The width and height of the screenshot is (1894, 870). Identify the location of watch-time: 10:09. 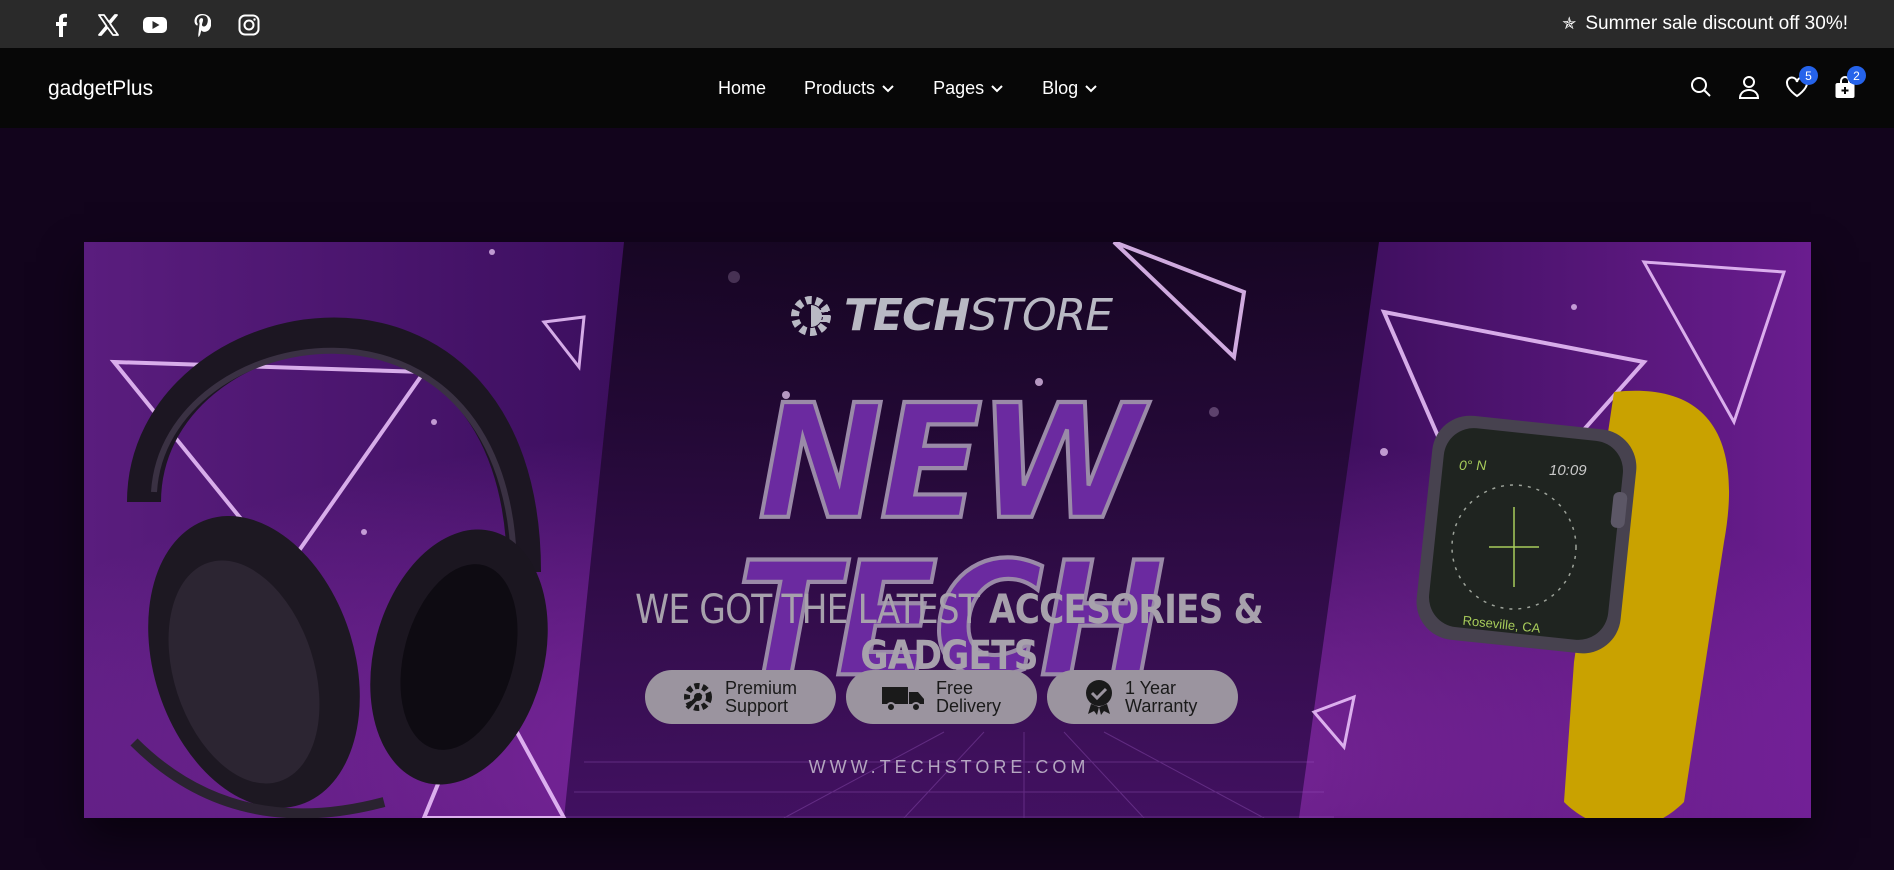
(1568, 470).